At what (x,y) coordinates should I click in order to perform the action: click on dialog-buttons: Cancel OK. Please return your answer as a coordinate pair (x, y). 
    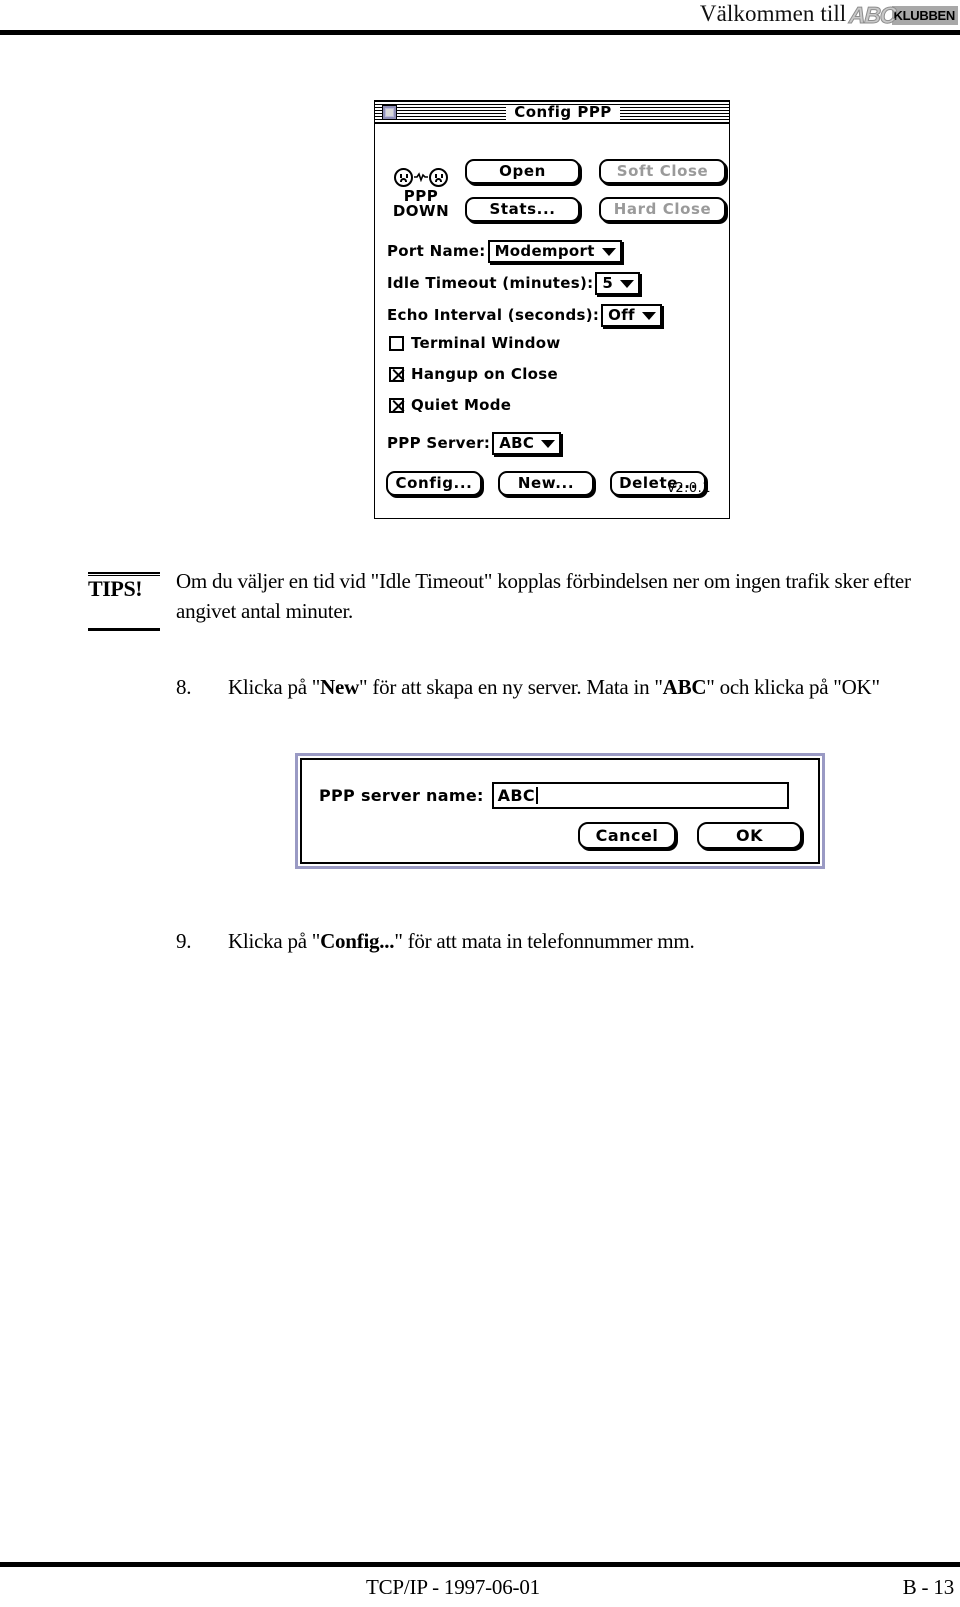
    Looking at the image, I should click on (690, 835).